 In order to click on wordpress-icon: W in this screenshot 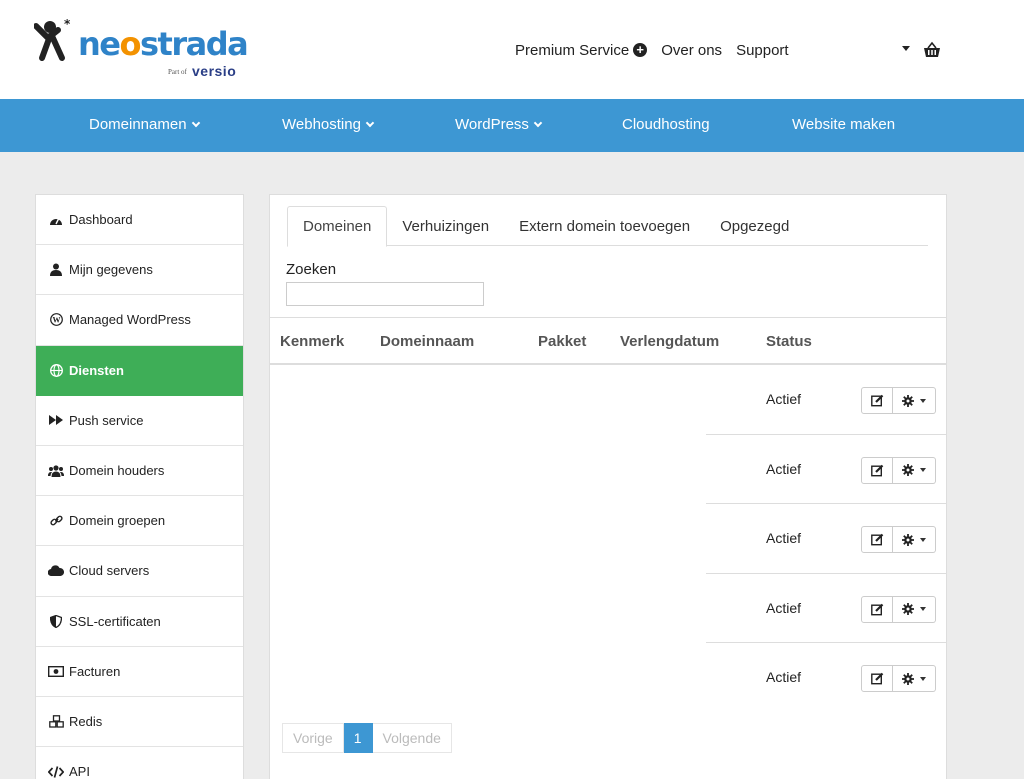, I will do `click(56, 320)`.